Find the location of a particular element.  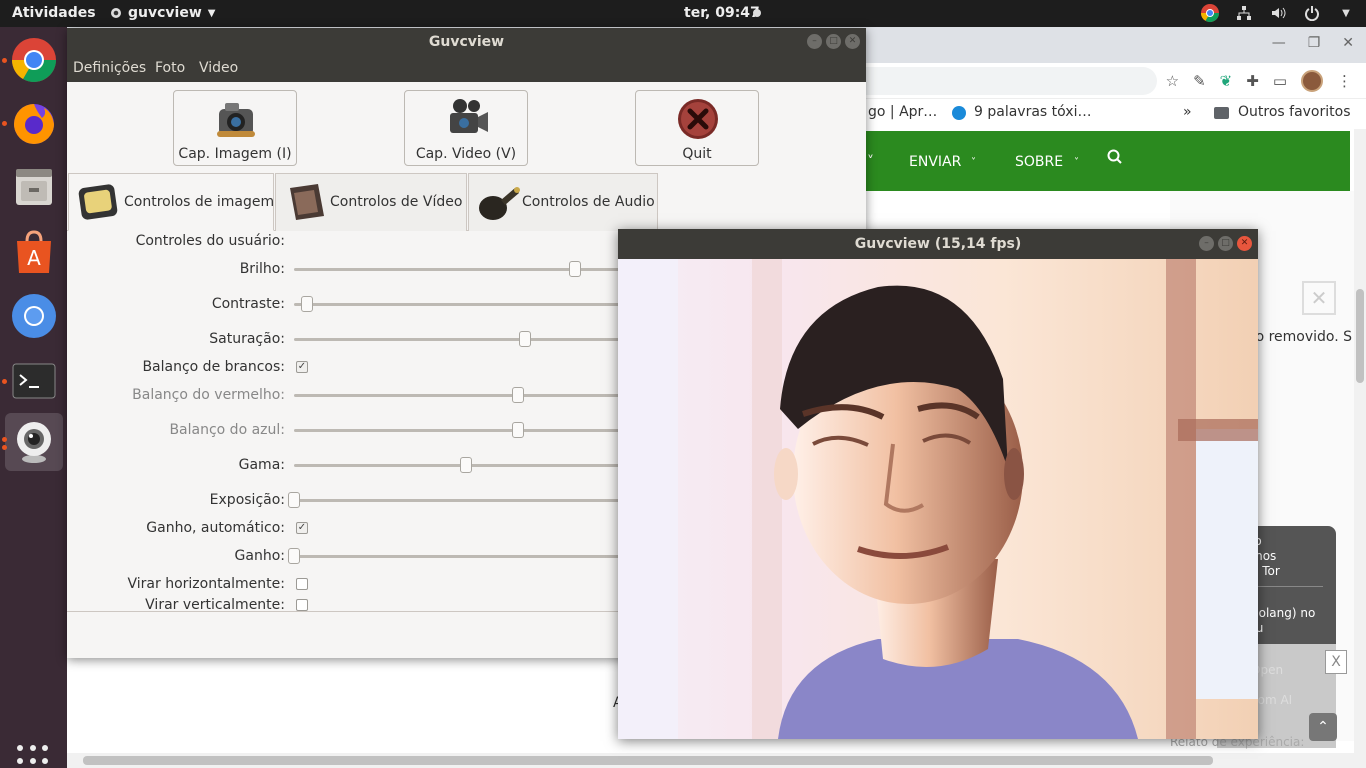

dock-software: A is located at coordinates (34, 252).